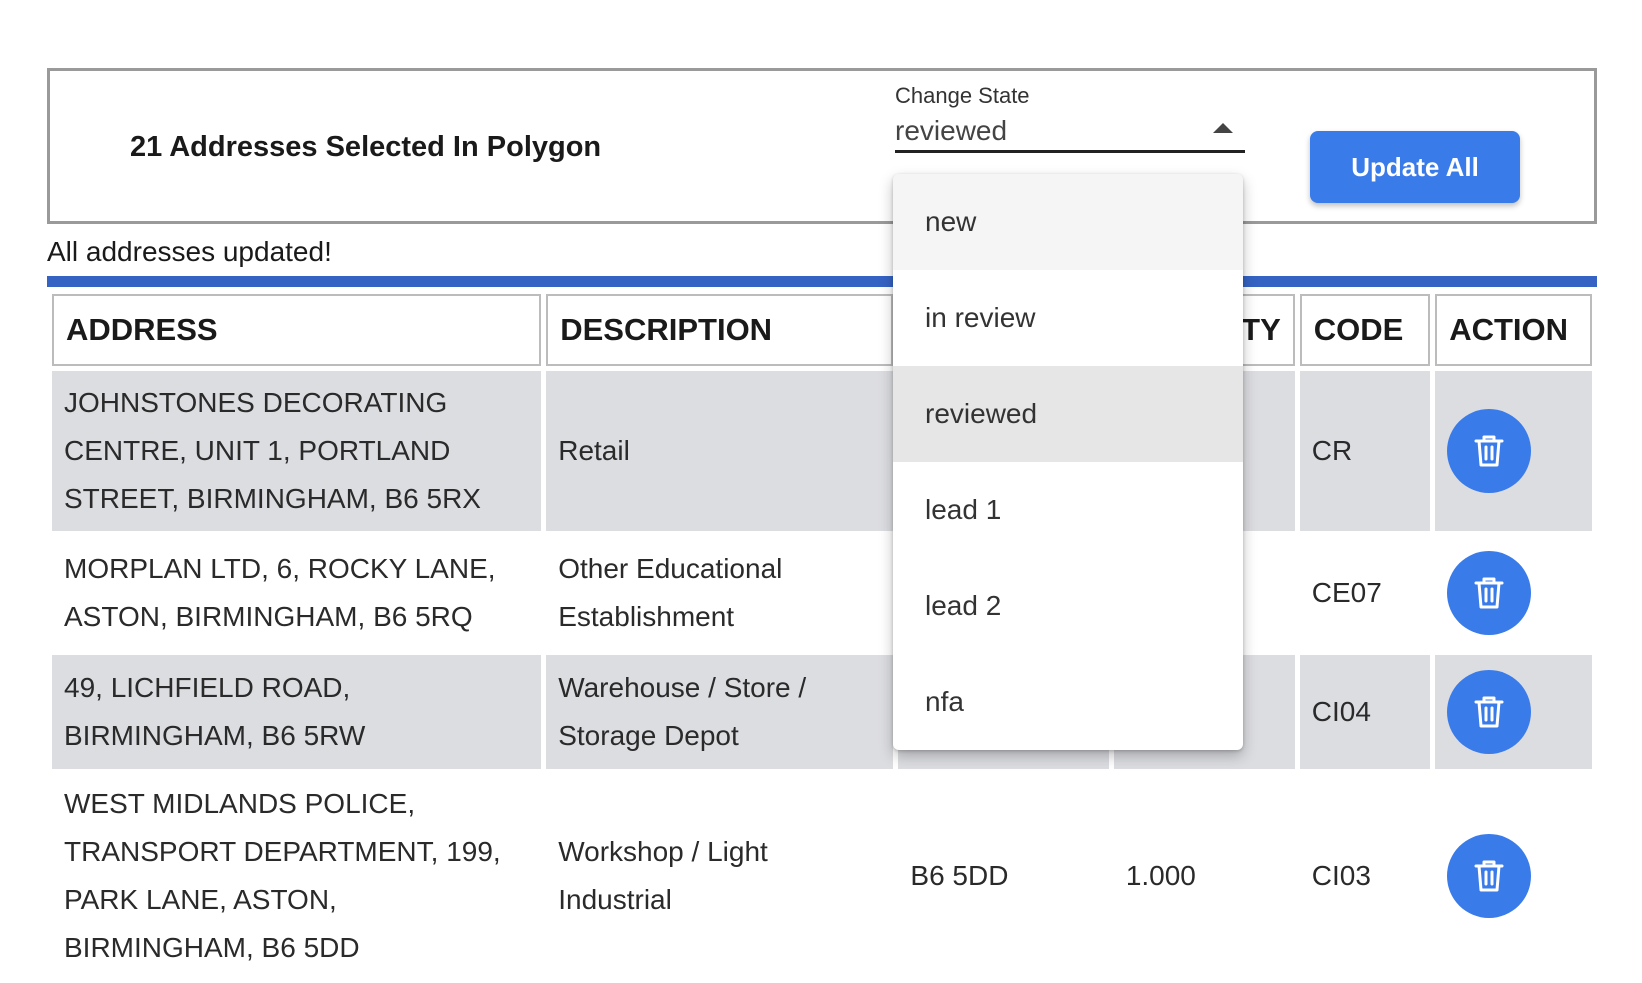 Image resolution: width=1642 pixels, height=983 pixels. What do you see at coordinates (189, 251) in the screenshot?
I see `status-message: All addresses updated!` at bounding box center [189, 251].